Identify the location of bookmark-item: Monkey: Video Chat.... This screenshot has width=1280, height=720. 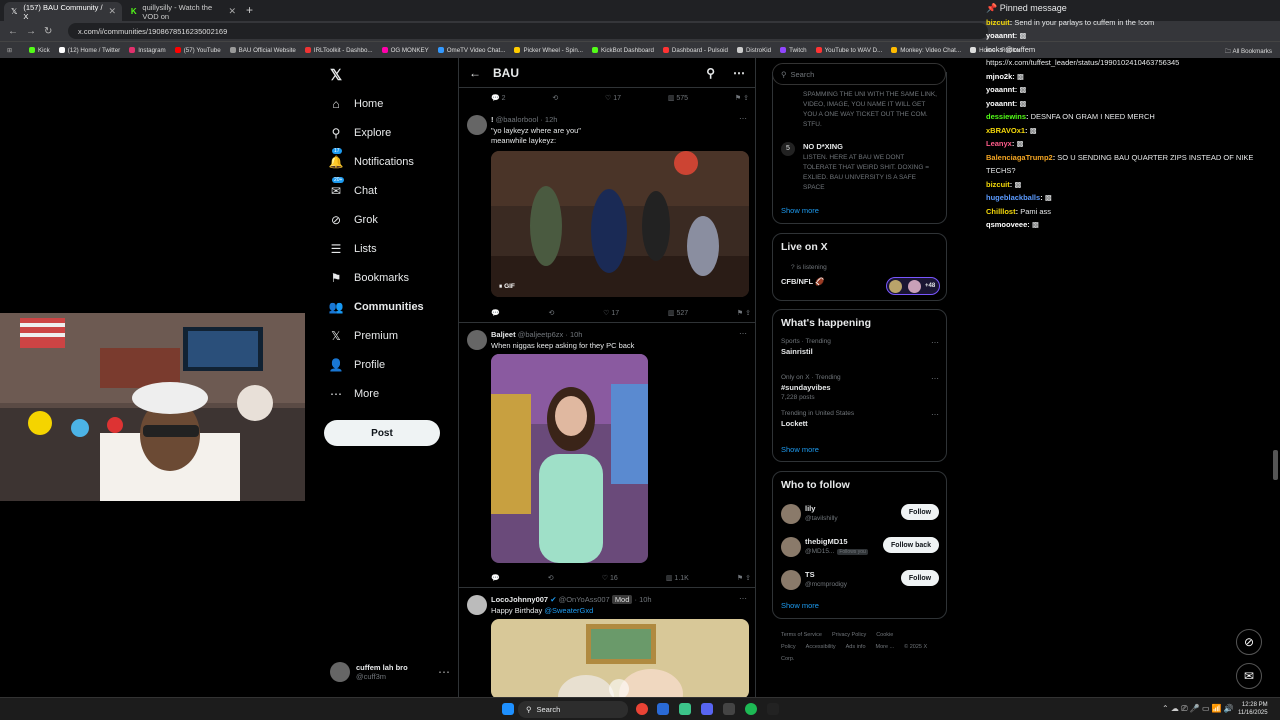
(926, 50).